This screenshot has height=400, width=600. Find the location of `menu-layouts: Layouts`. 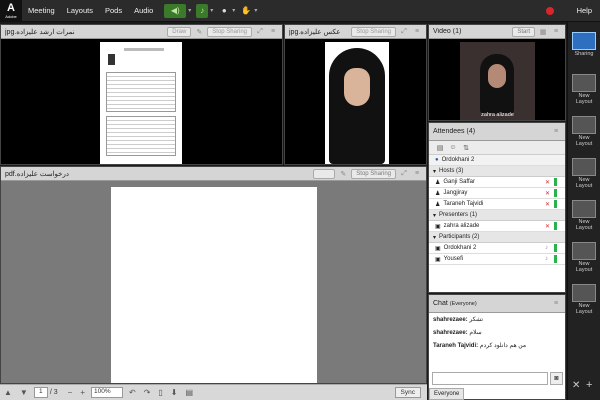

menu-layouts: Layouts is located at coordinates (80, 10).